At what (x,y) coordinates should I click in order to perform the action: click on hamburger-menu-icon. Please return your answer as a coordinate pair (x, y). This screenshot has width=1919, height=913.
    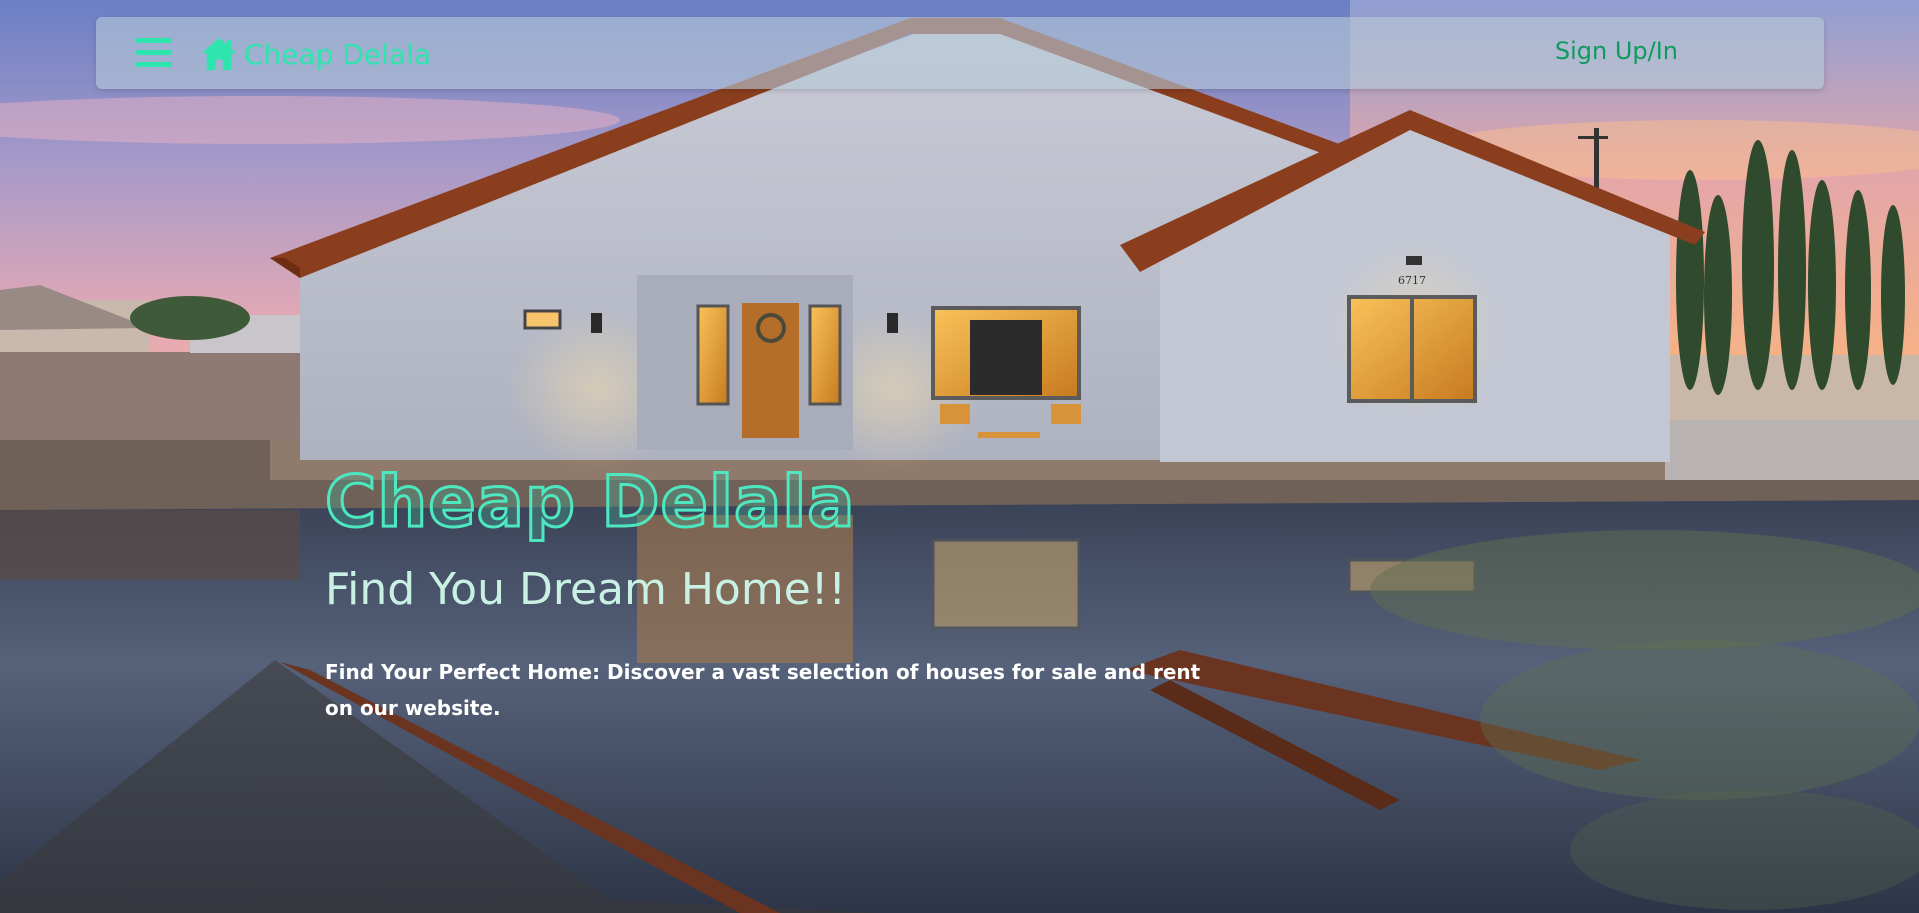
    Looking at the image, I should click on (154, 53).